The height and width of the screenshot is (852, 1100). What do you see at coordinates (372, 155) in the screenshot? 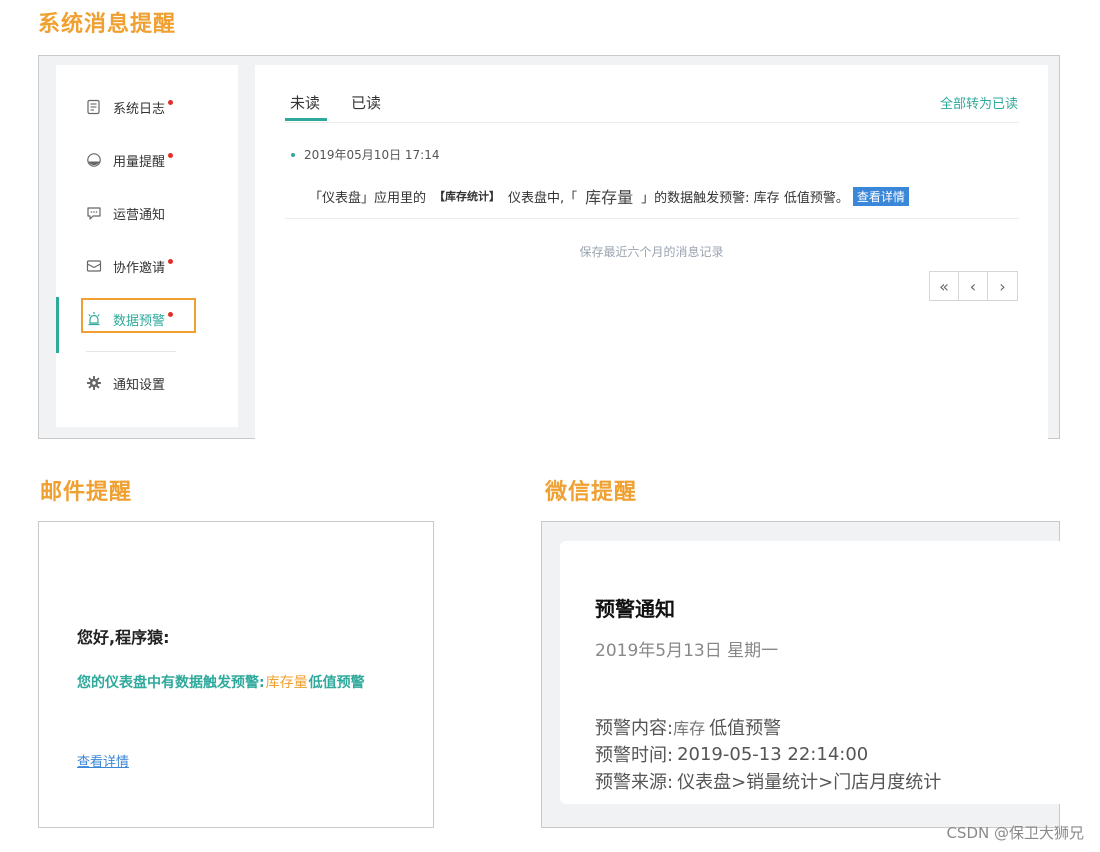
I see `message-time-text: 2019年05月10日 17:14` at bounding box center [372, 155].